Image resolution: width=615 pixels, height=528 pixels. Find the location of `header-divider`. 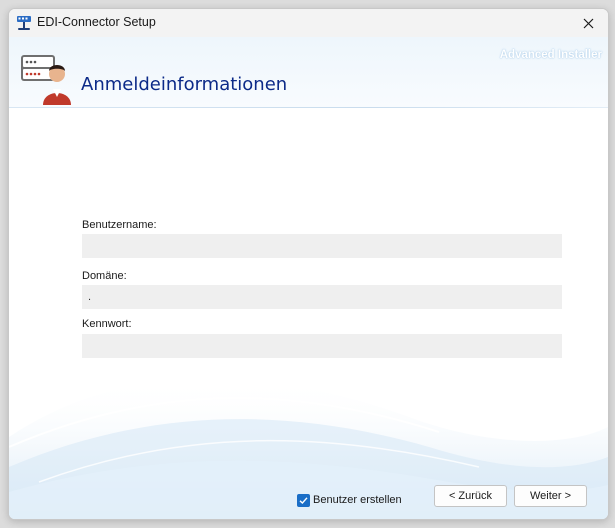

header-divider is located at coordinates (308, 107).